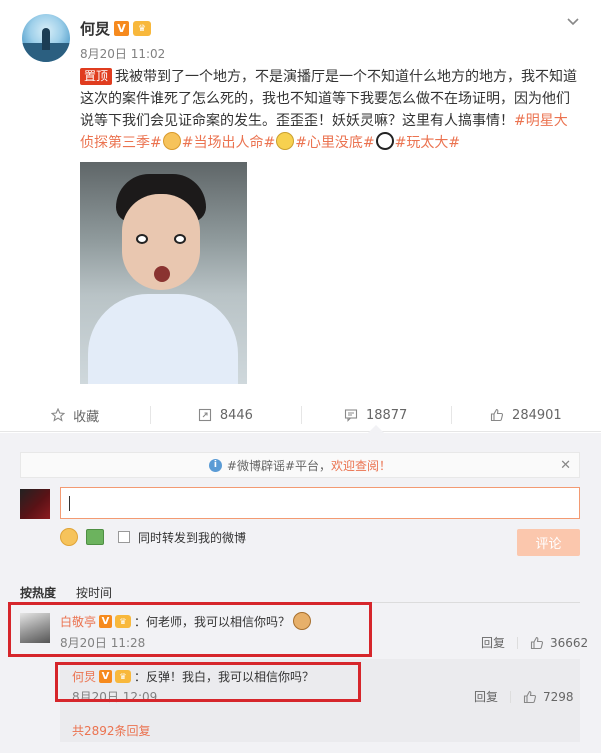  I want to click on post-photo, so click(163, 273).